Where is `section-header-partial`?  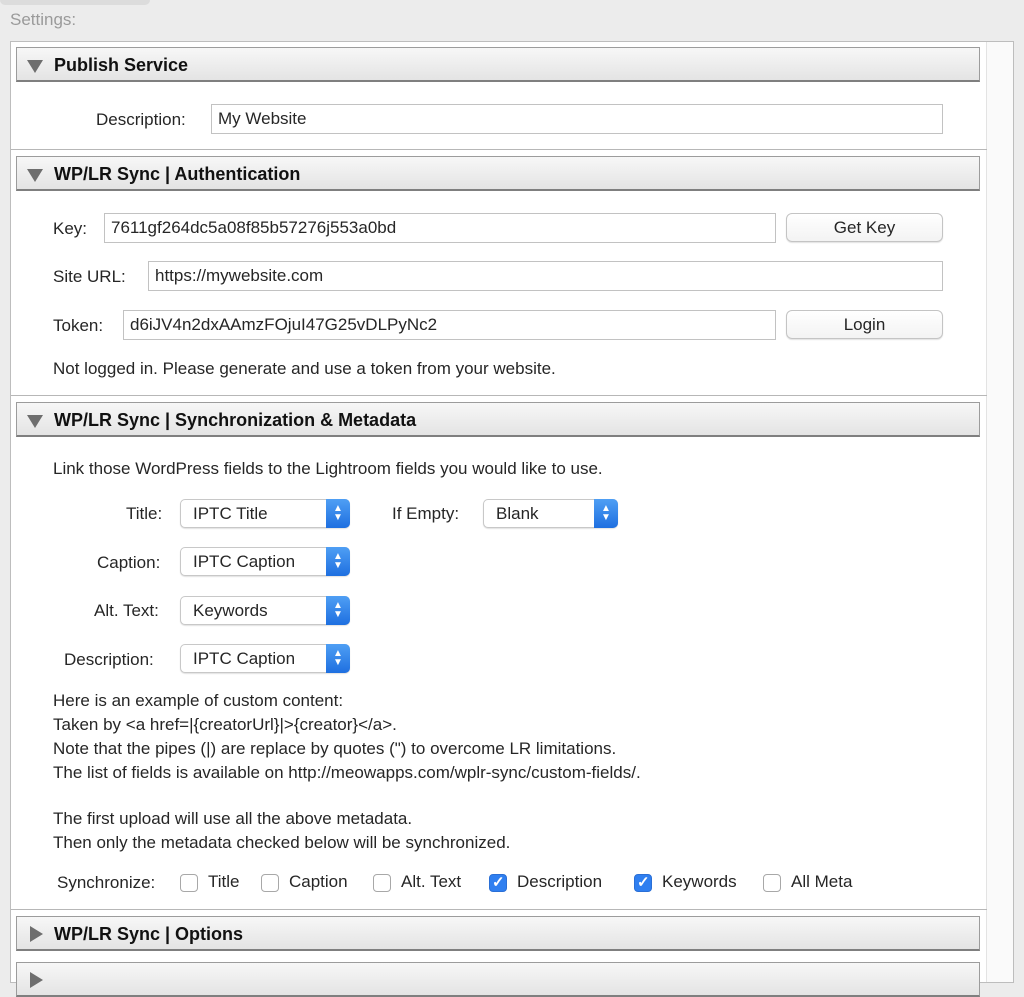 section-header-partial is located at coordinates (498, 979).